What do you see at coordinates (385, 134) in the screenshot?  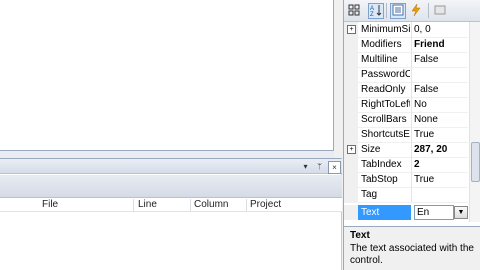 I see `property-name: ShortcutsEr` at bounding box center [385, 134].